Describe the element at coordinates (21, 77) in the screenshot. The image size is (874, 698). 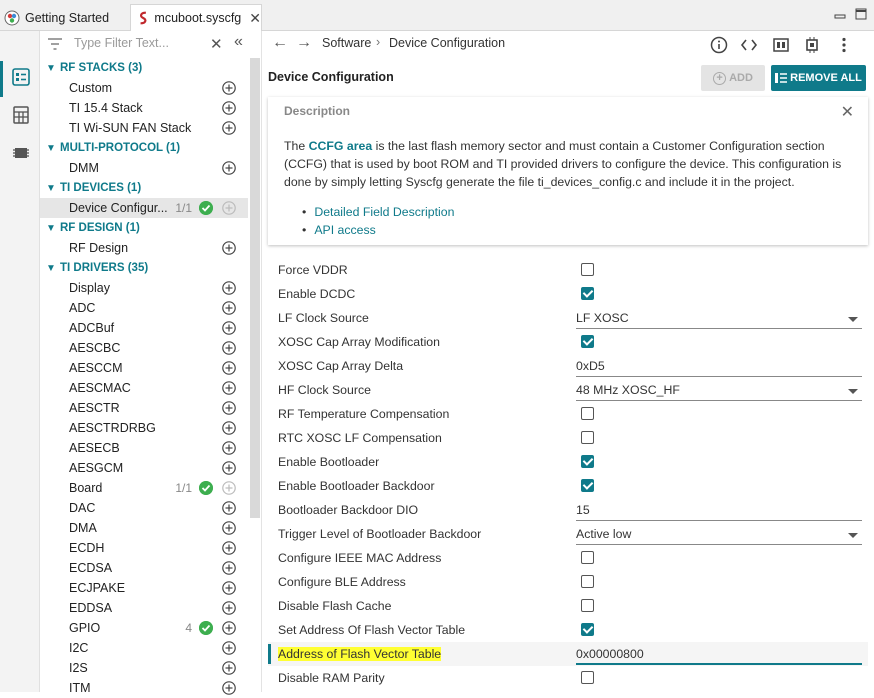
I see `software-view-icon` at that location.